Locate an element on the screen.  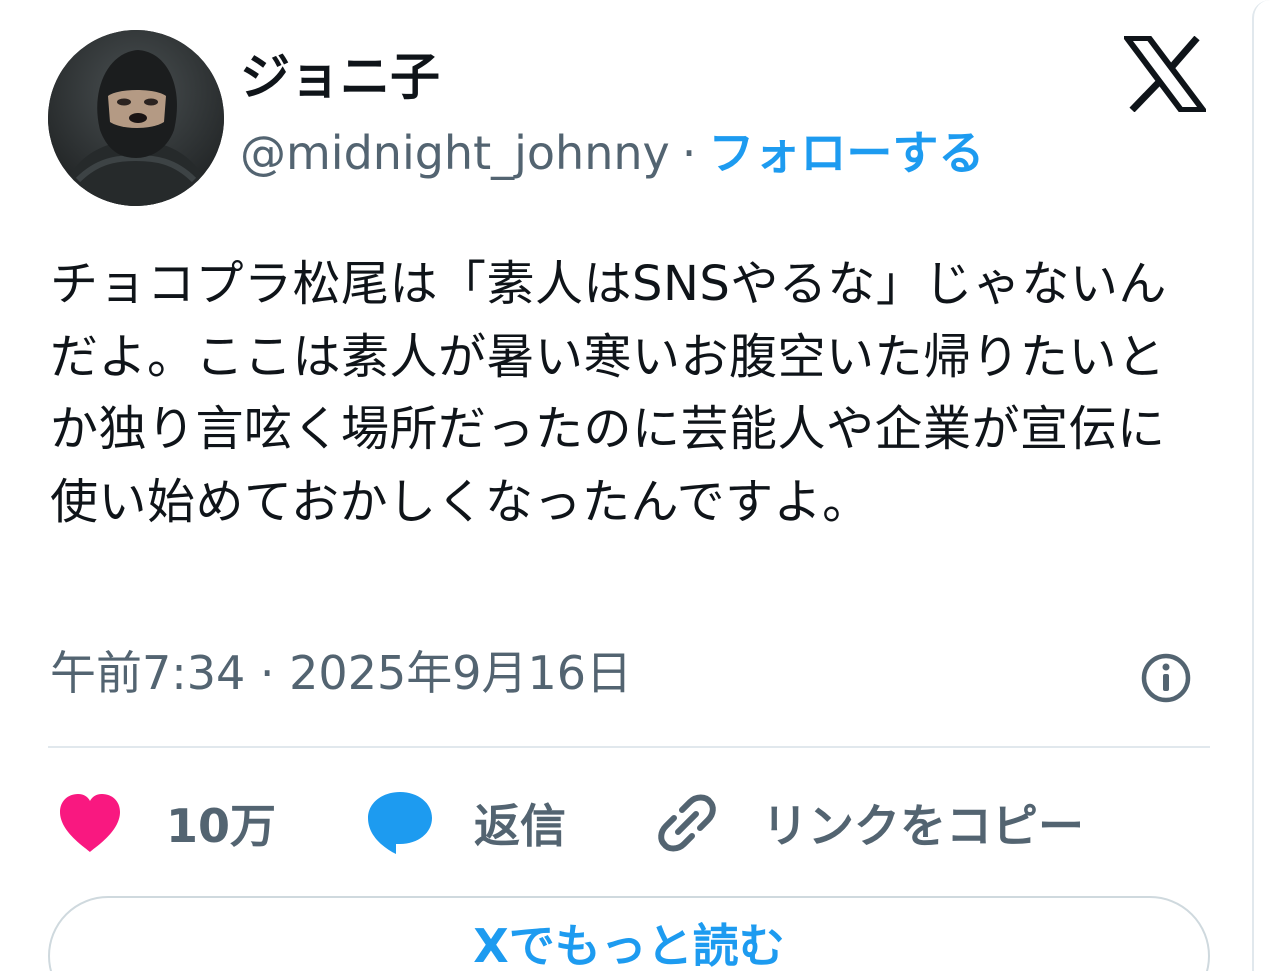
avatar-image is located at coordinates (136, 118).